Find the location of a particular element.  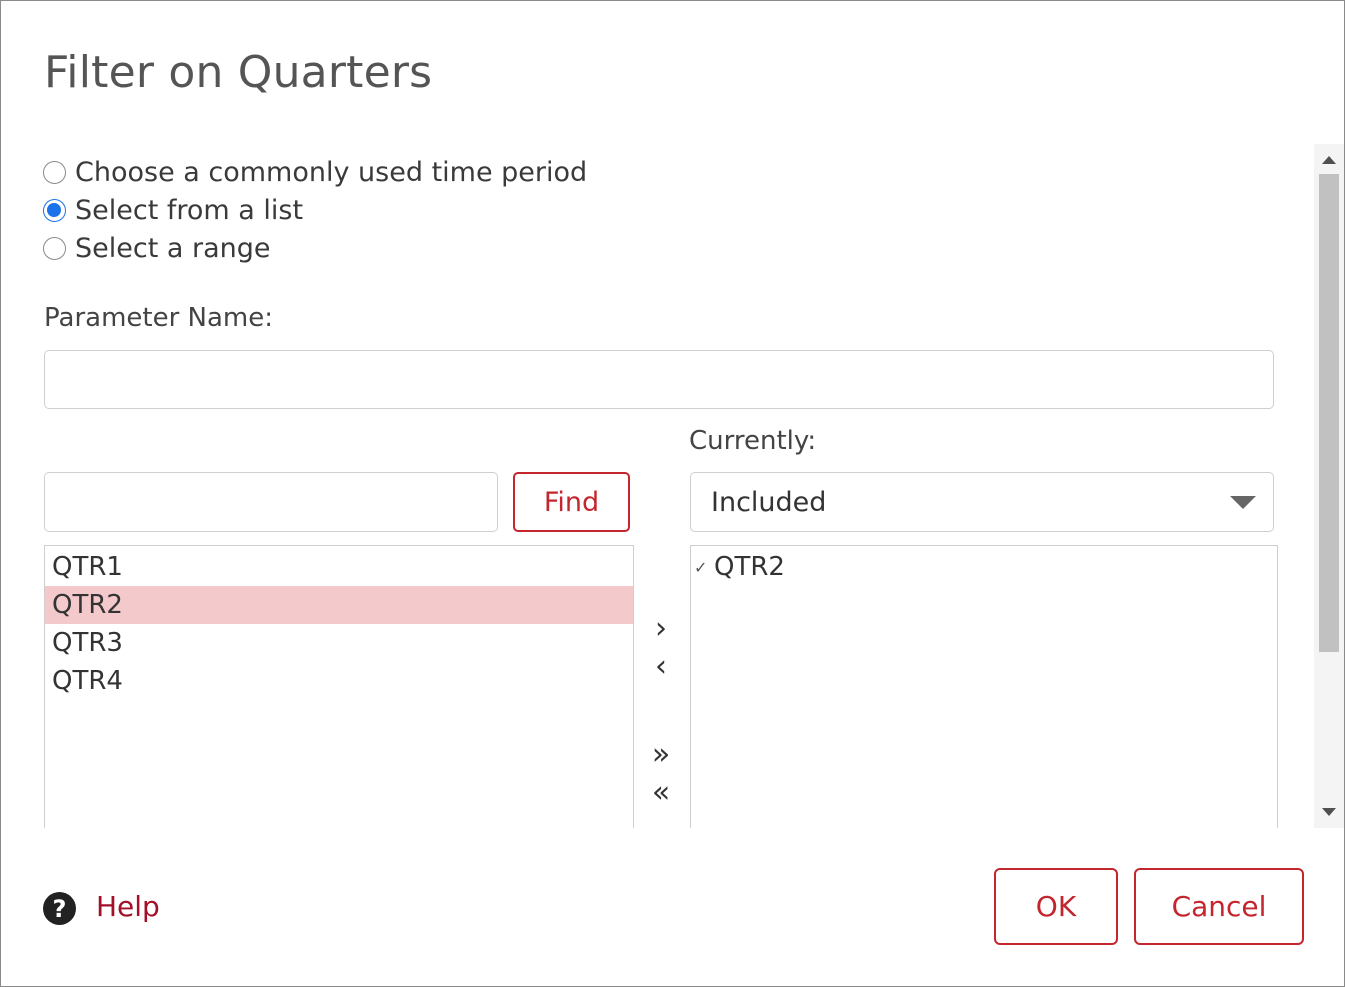

radio-label: Select a range is located at coordinates (173, 248).